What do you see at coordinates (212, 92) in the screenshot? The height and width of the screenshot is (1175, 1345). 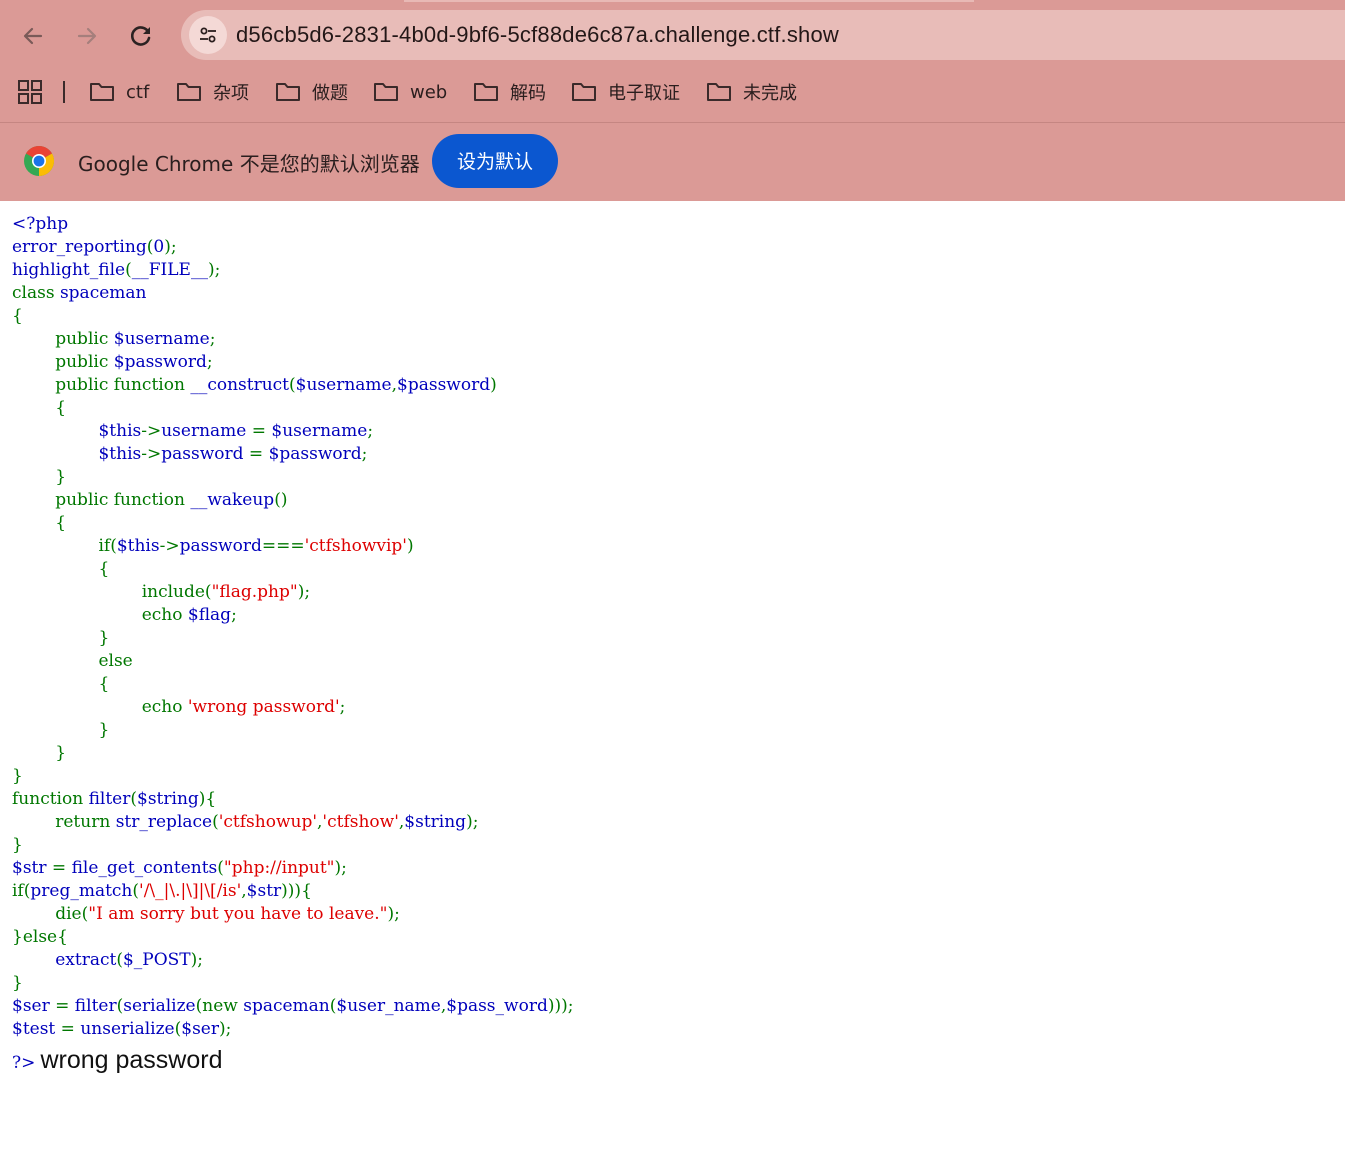 I see `bookmark-folder: 杂项` at bounding box center [212, 92].